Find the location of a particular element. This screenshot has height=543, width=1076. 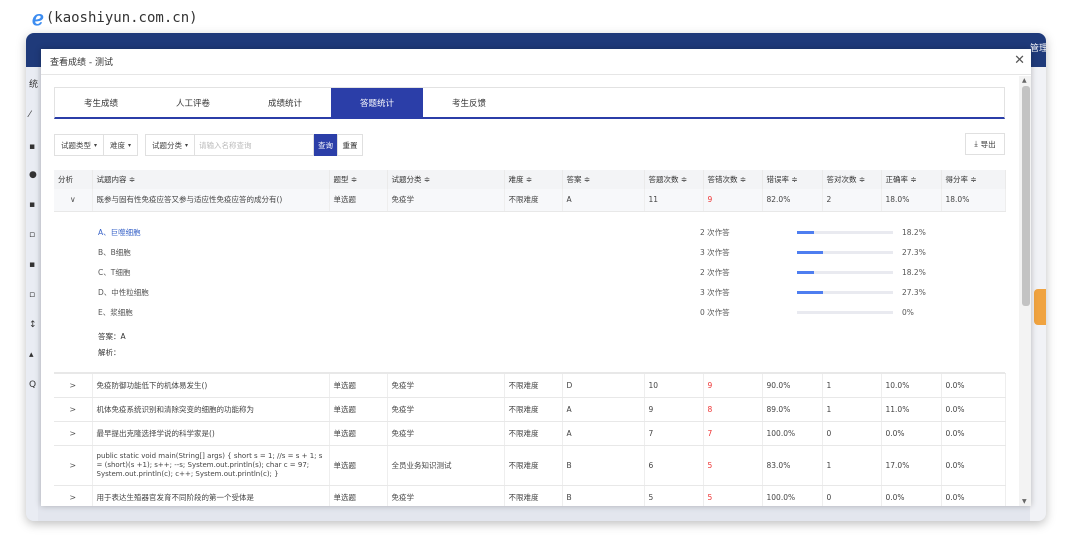

scroll-up-icon: ▲ is located at coordinates (1024, 80).